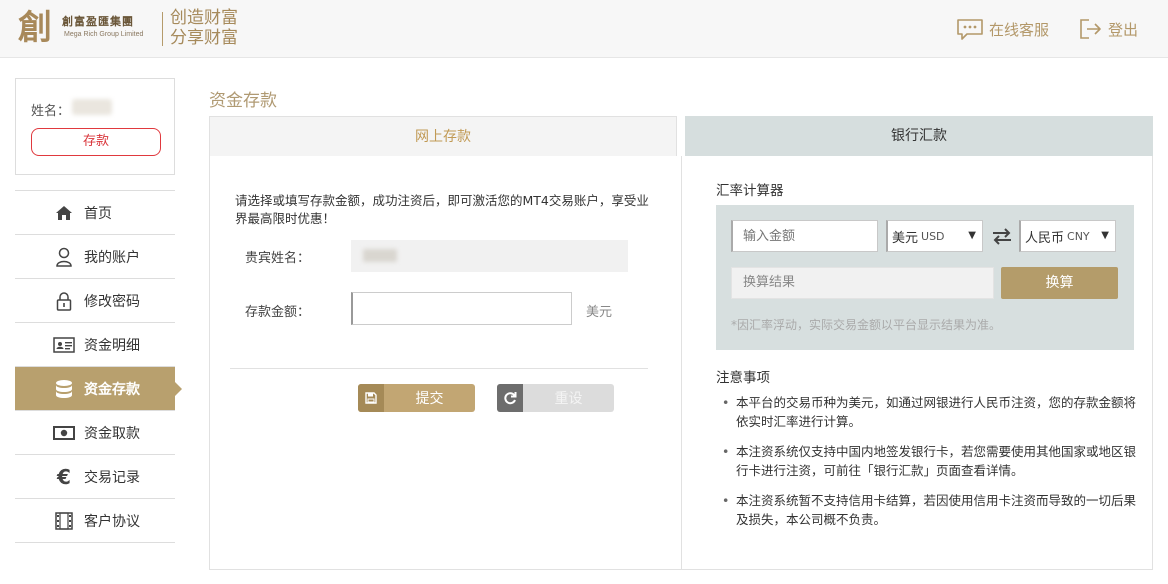 The image size is (1168, 584). Describe the element at coordinates (804, 236) in the screenshot. I see `calc-amount-input` at that location.